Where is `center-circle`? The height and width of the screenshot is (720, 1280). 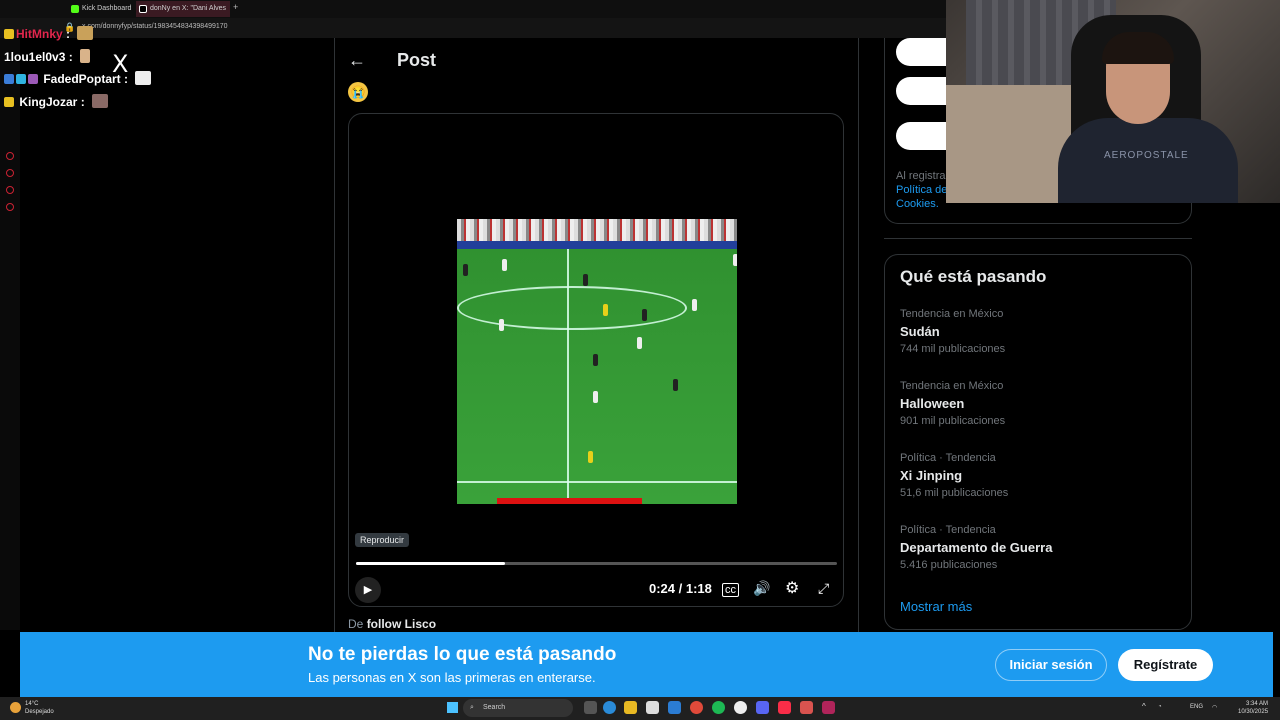
center-circle is located at coordinates (572, 308).